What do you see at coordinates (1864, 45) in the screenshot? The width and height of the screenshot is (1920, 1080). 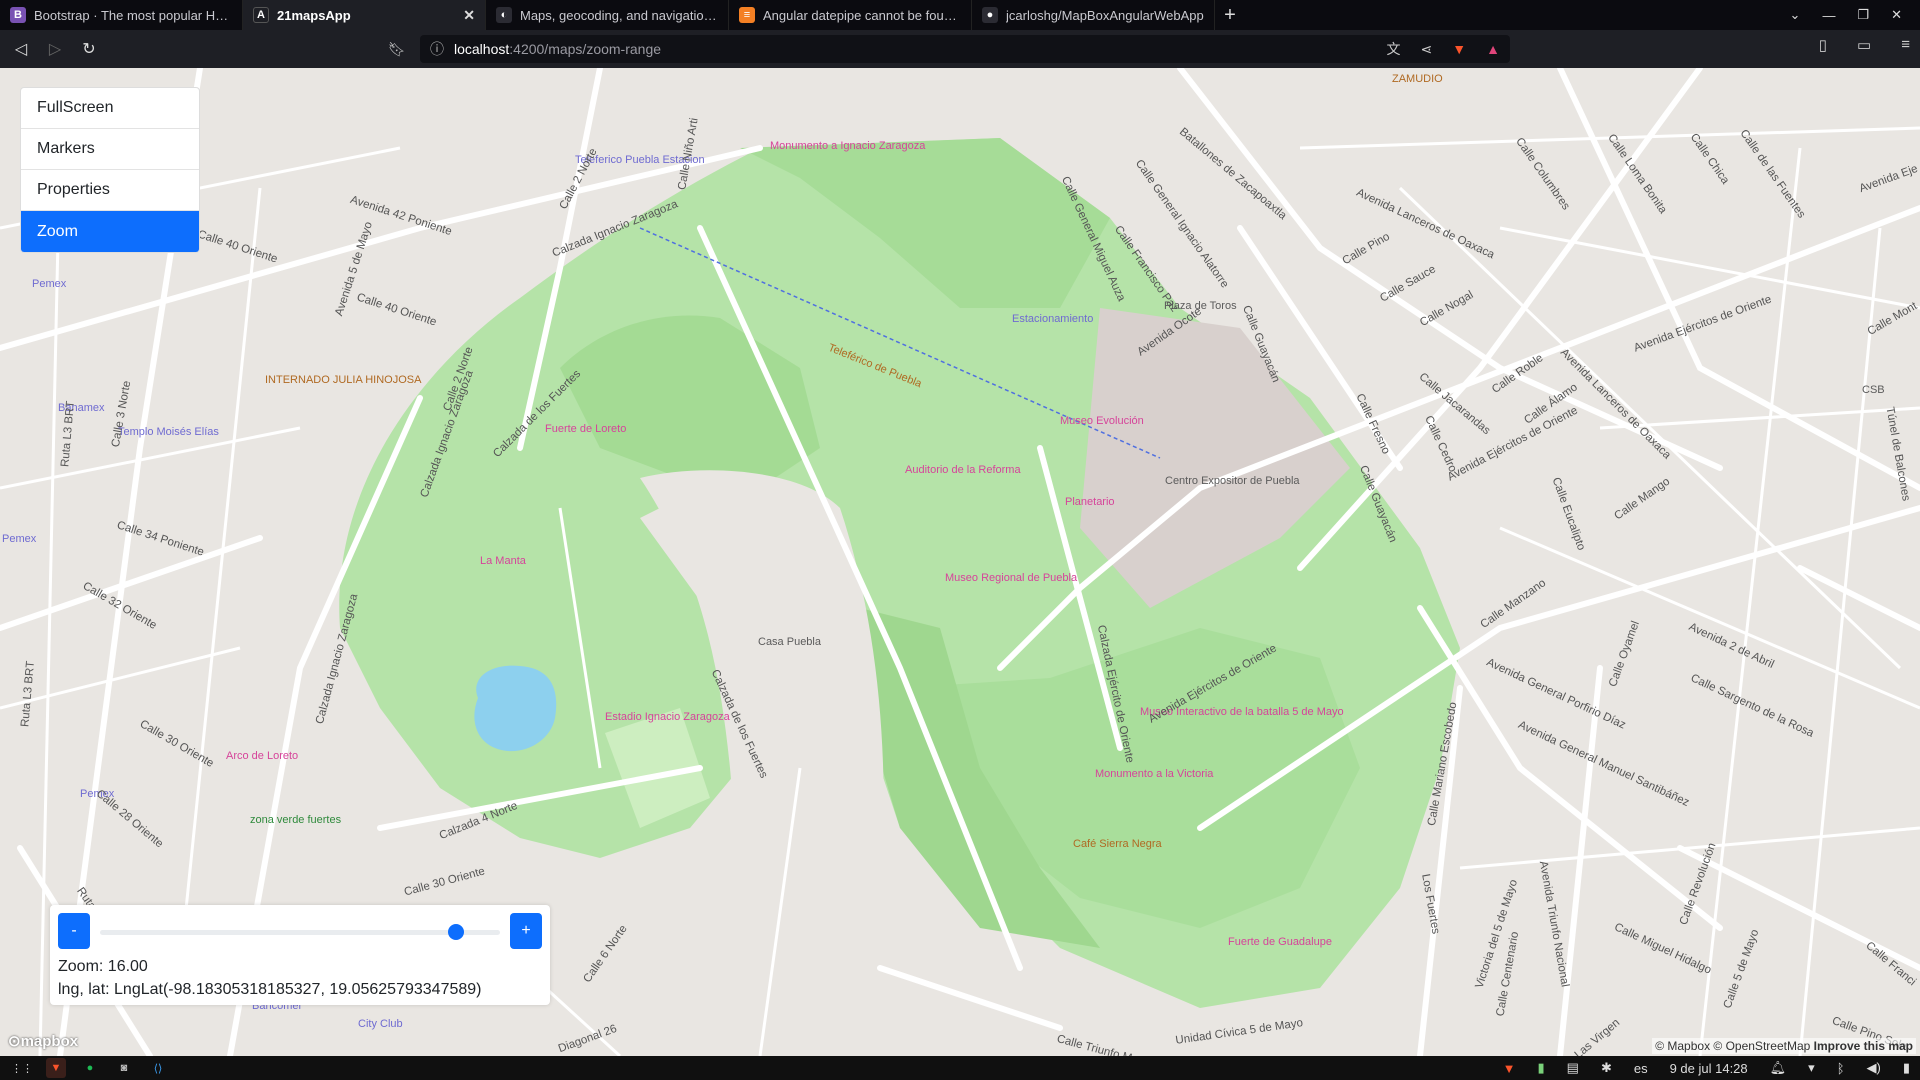 I see `wallet-icon: ▭` at bounding box center [1864, 45].